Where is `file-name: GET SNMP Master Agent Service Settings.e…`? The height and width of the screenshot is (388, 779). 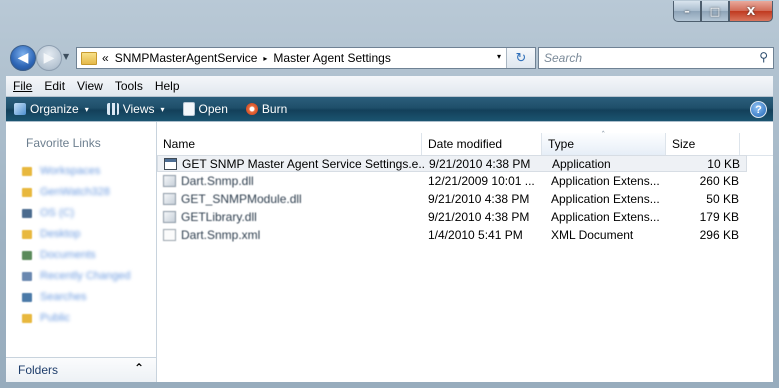 file-name: GET SNMP Master Agent Service Settings.e… is located at coordinates (303, 164).